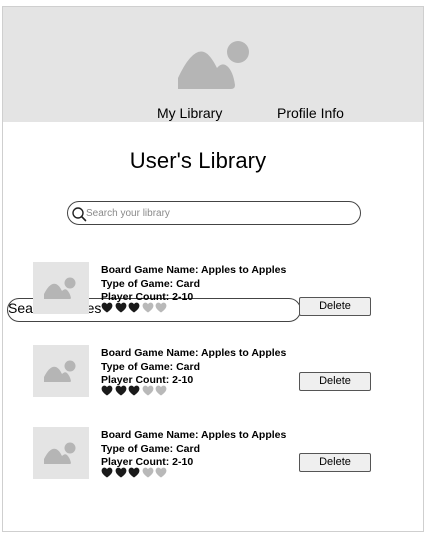 The height and width of the screenshot is (534, 430). Describe the element at coordinates (79, 214) in the screenshot. I see `magnifier-icon` at that location.